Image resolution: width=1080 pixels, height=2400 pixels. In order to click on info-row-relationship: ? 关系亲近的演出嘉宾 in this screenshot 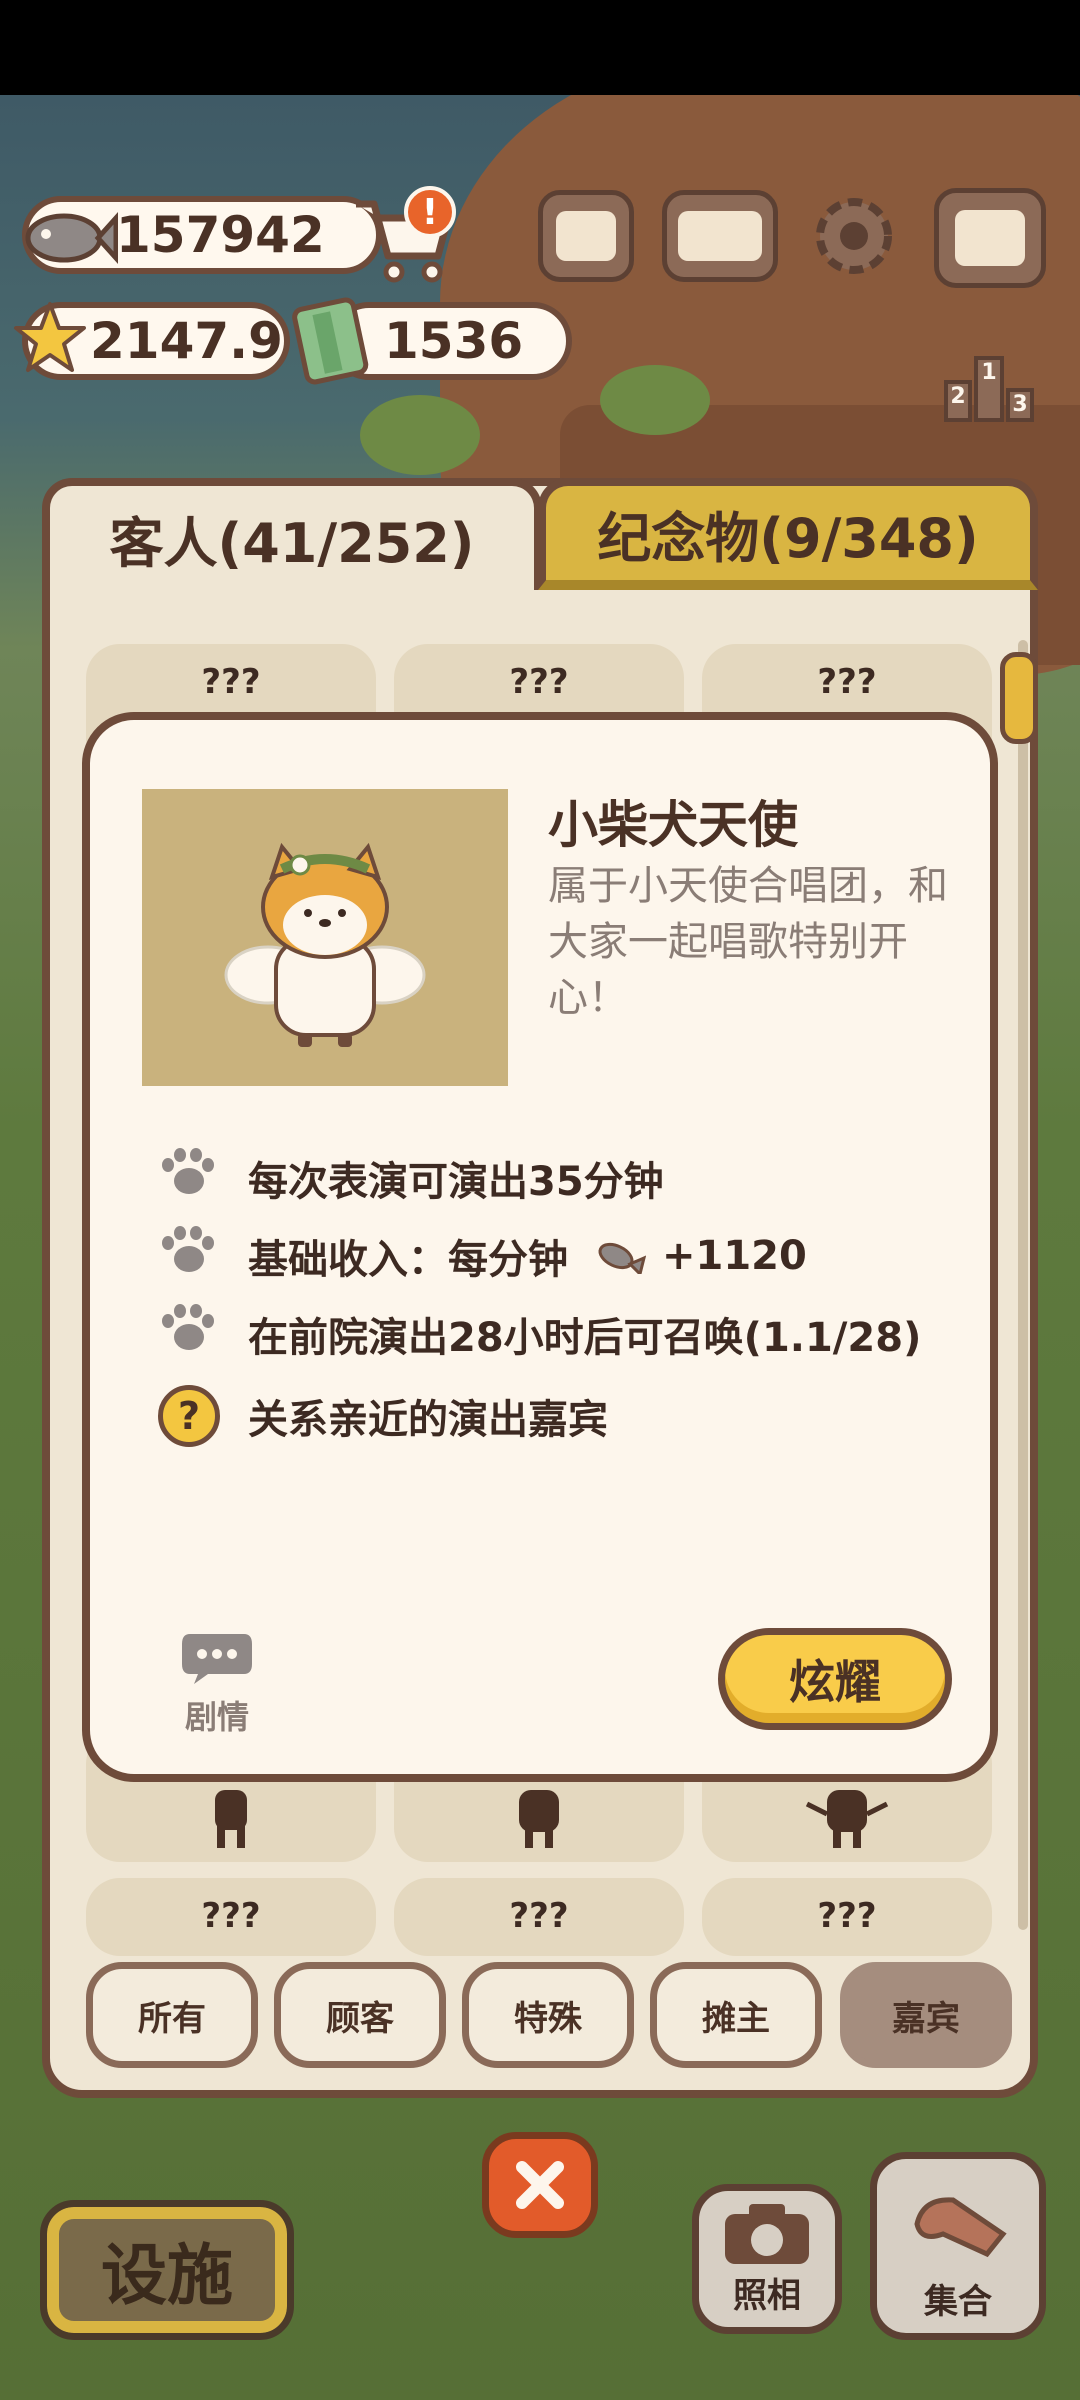, I will do `click(383, 1416)`.